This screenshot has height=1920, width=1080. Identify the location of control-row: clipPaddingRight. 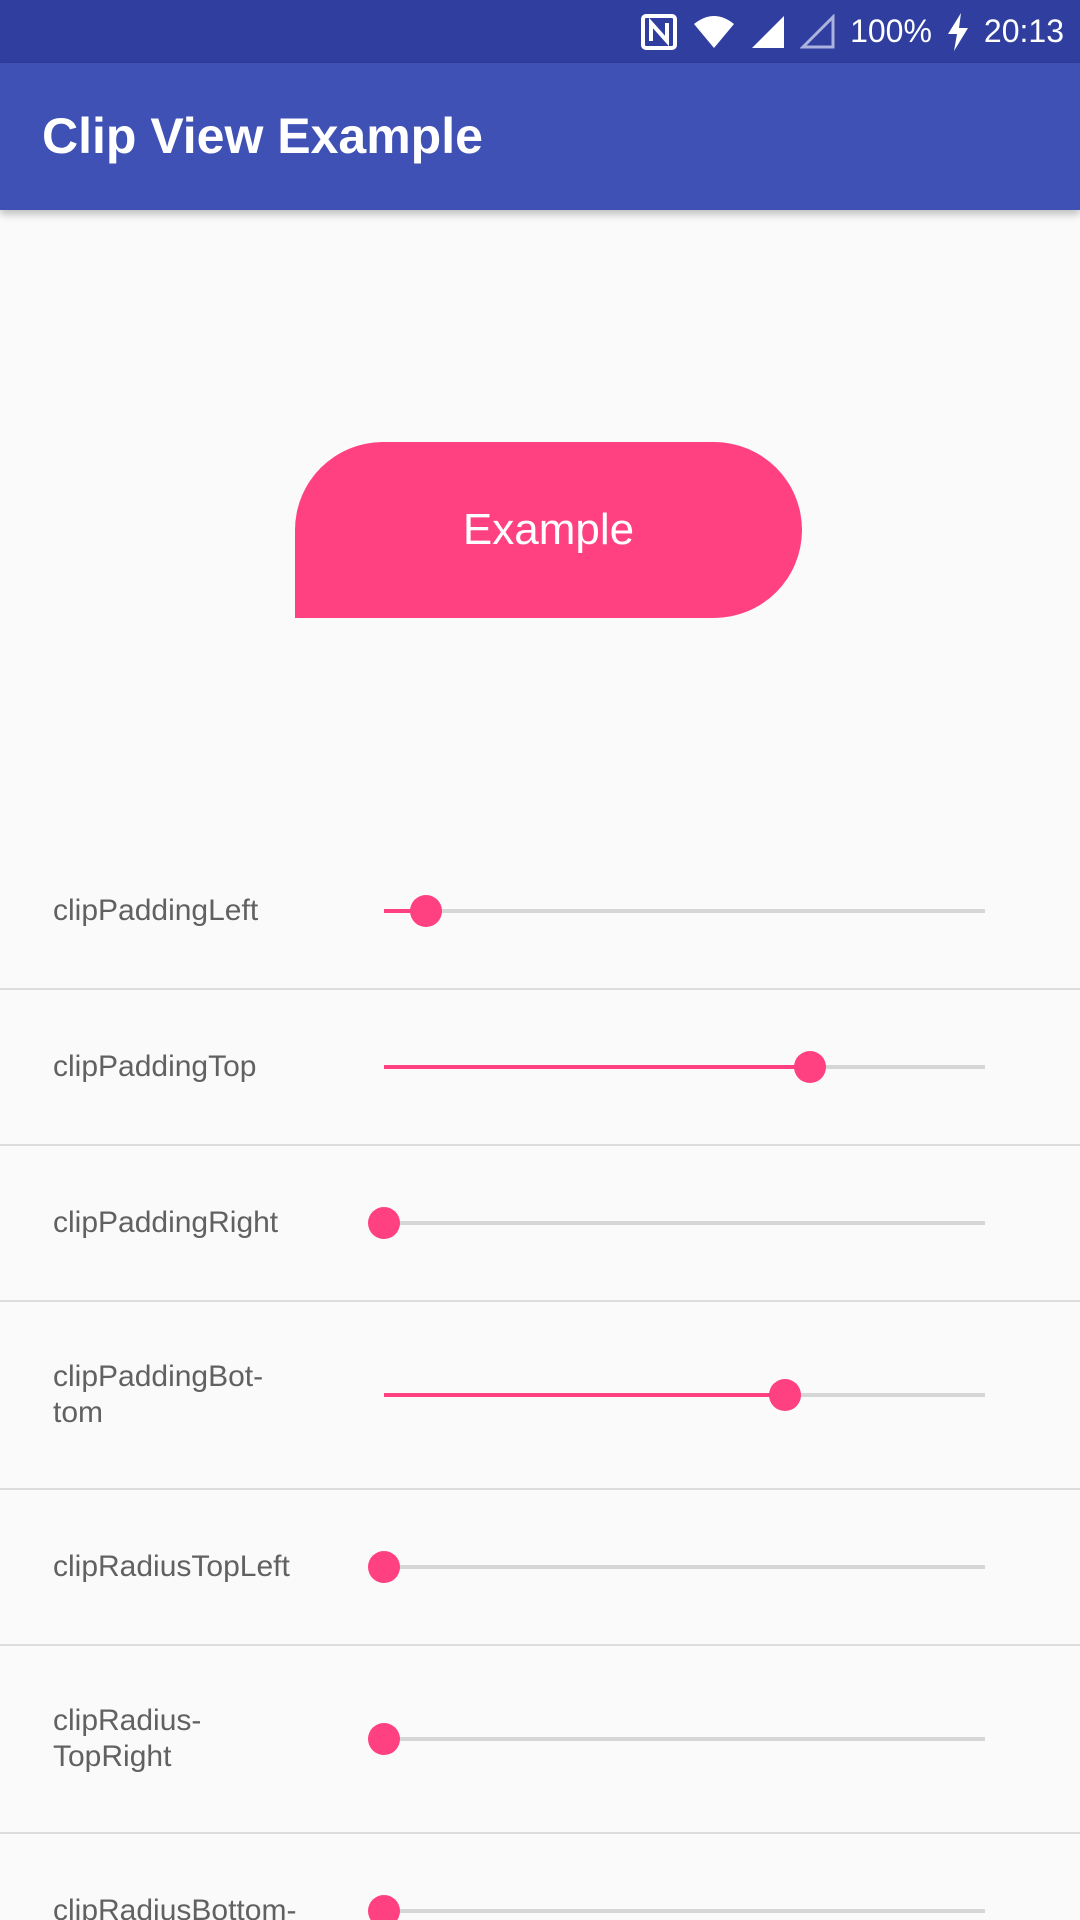
(540, 1224).